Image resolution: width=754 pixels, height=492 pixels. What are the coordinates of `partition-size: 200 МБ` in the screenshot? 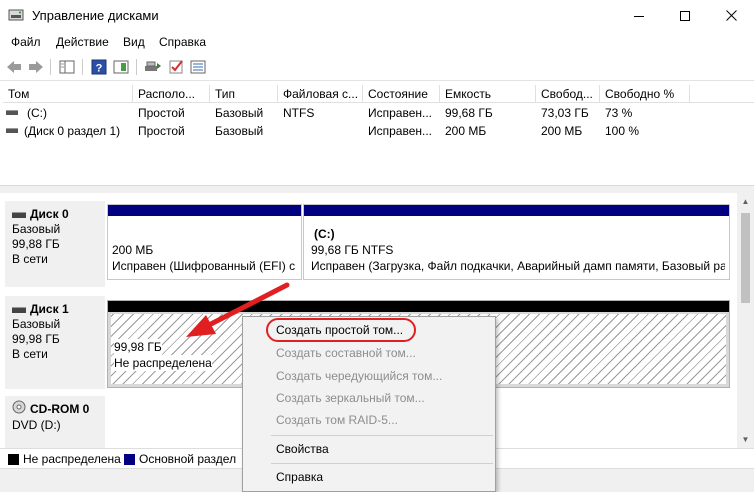 It's located at (133, 250).